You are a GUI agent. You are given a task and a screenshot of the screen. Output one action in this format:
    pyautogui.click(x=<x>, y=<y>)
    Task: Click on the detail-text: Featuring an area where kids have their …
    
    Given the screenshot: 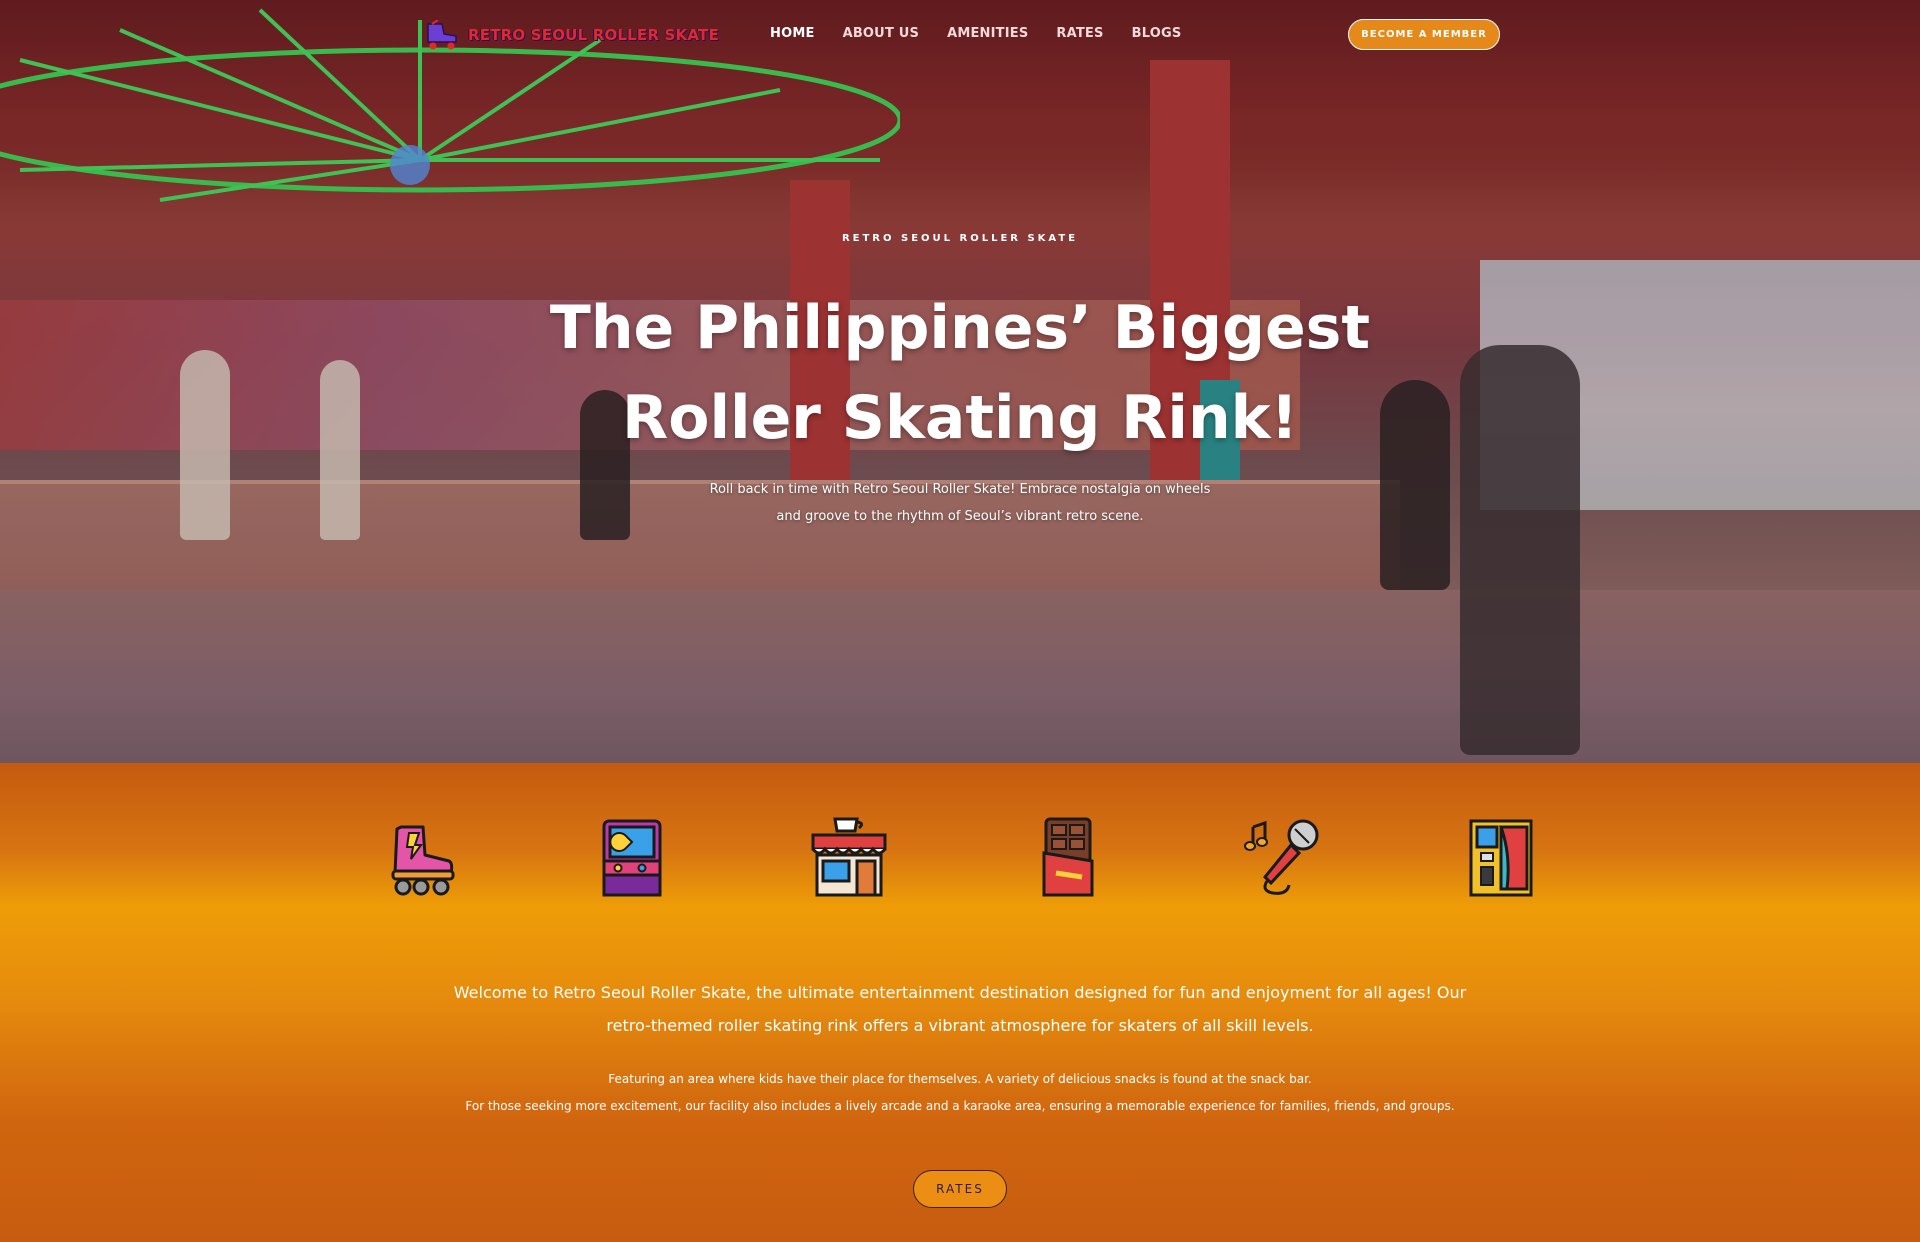 What is the action you would take?
    pyautogui.click(x=960, y=1093)
    